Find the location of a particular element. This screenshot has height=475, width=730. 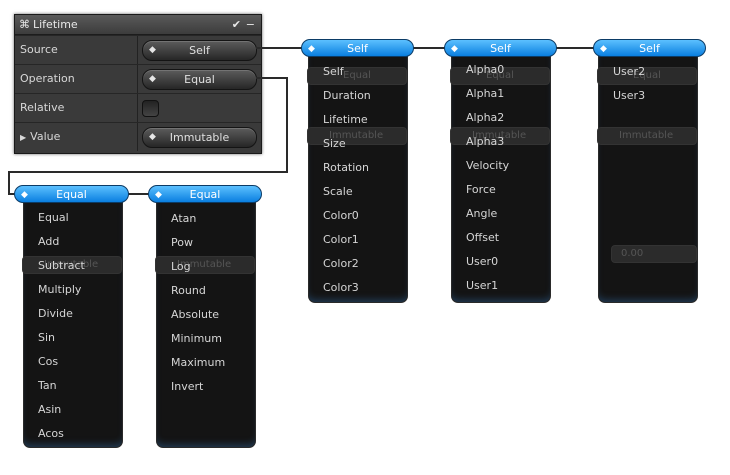

list-item: Color1 is located at coordinates (341, 240).